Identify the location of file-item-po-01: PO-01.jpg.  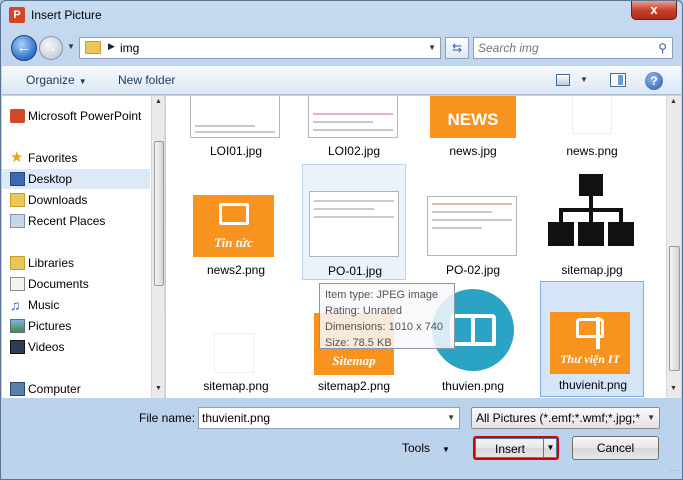
(354, 222).